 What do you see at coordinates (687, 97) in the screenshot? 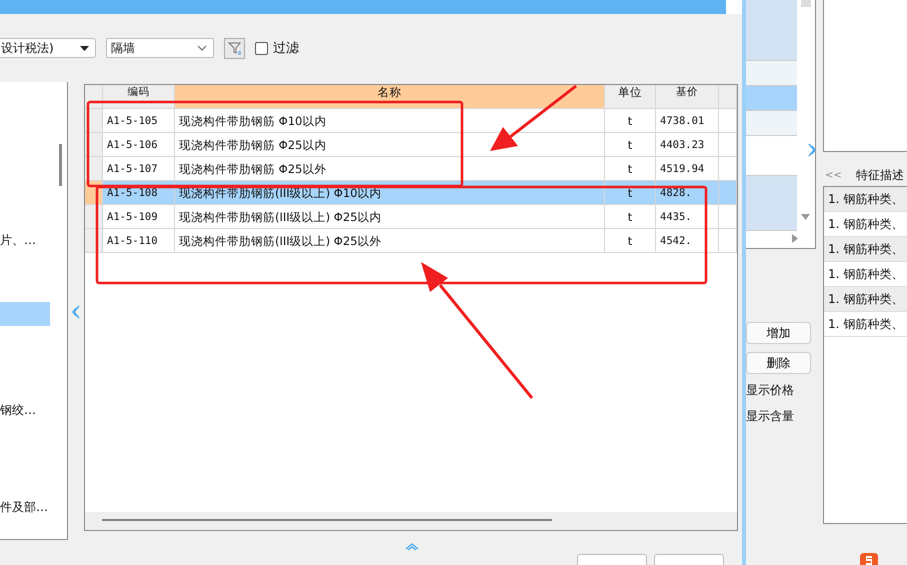
I see `column-header: 基价` at bounding box center [687, 97].